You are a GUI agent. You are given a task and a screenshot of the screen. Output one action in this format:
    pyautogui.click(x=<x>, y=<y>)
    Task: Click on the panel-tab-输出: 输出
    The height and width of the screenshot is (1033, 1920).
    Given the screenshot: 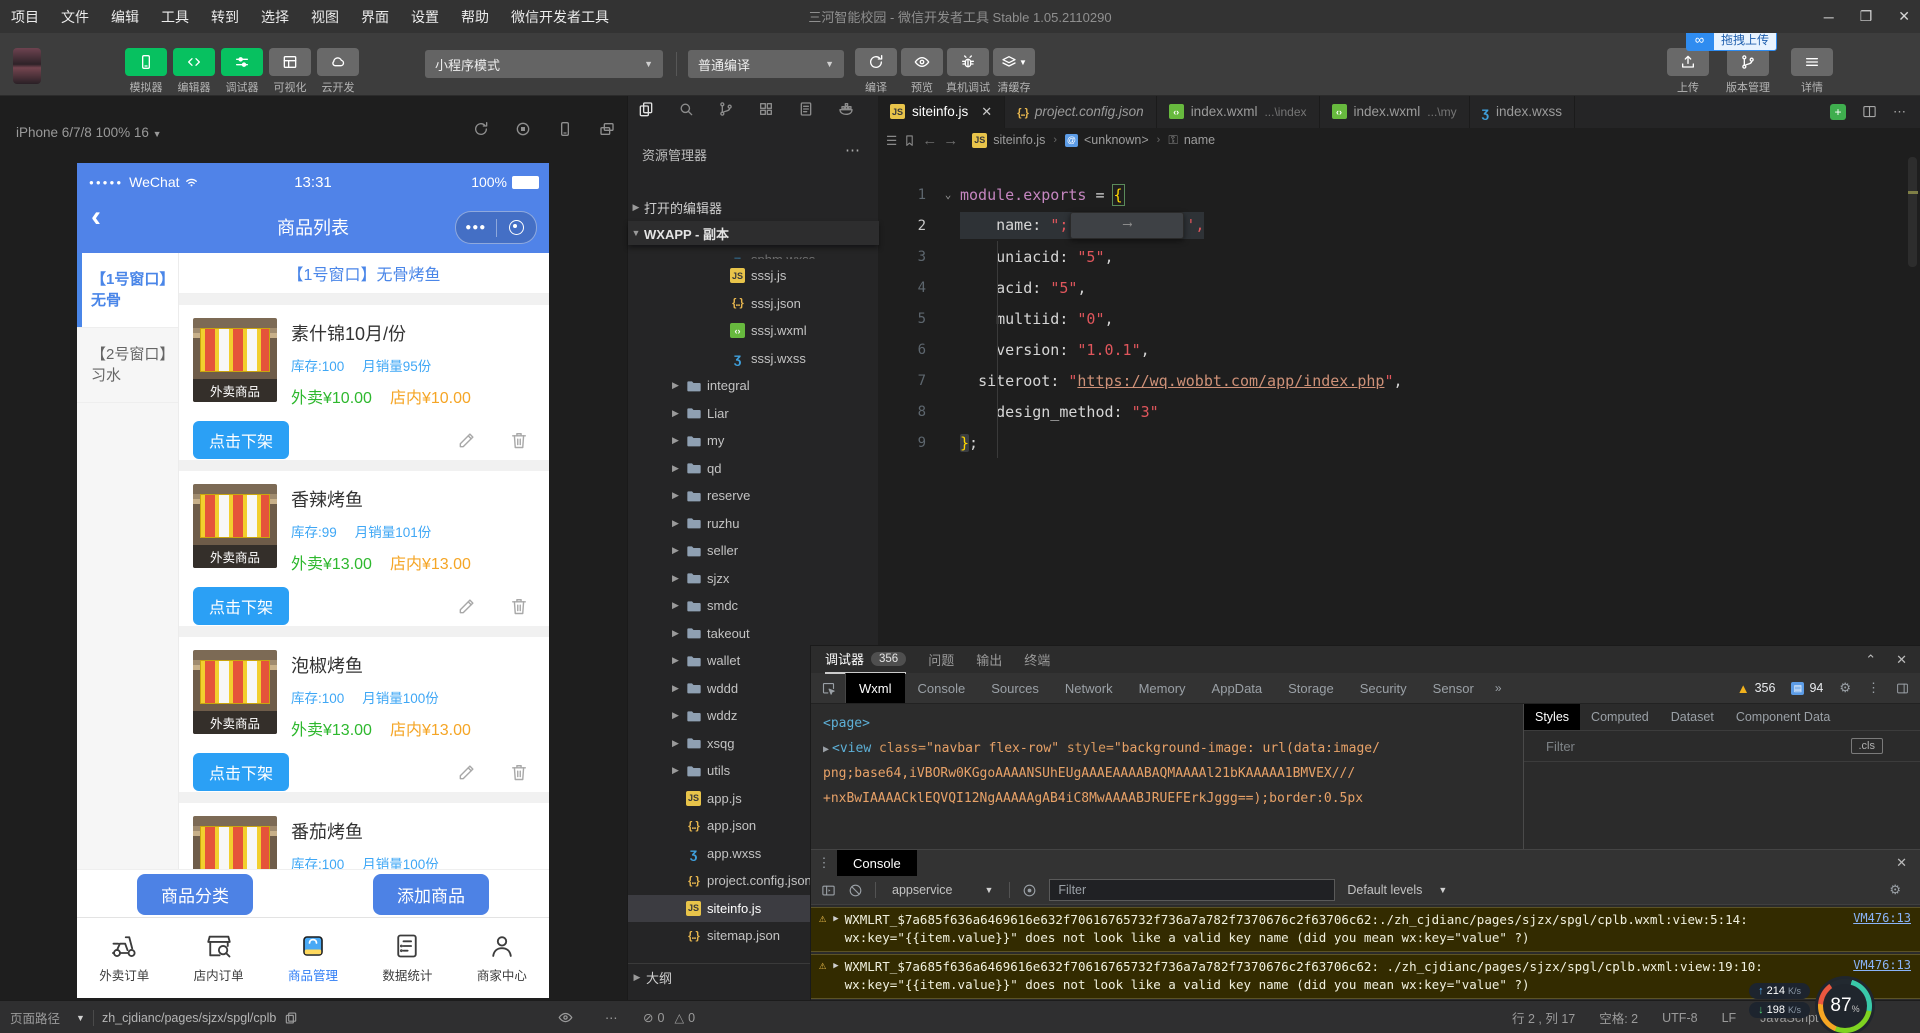 What is the action you would take?
    pyautogui.click(x=989, y=659)
    